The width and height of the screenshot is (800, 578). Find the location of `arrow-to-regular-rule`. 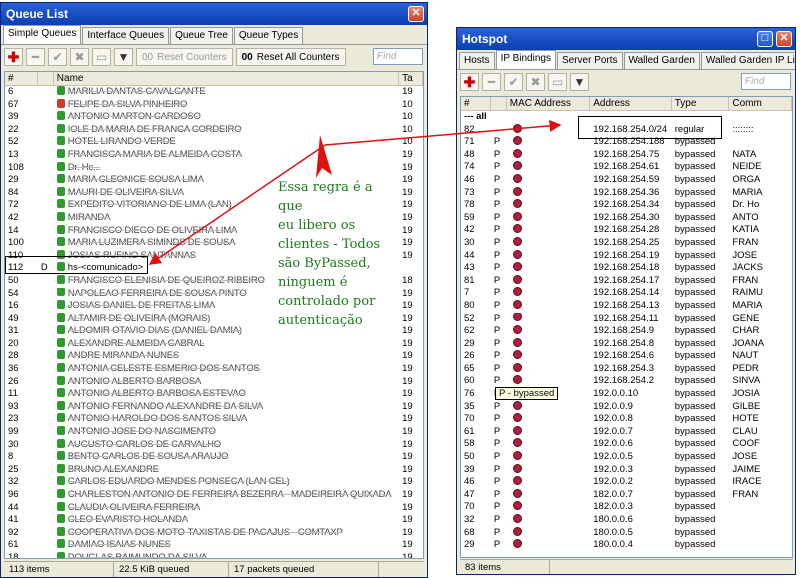

arrow-to-regular-rule is located at coordinates (443, 132).